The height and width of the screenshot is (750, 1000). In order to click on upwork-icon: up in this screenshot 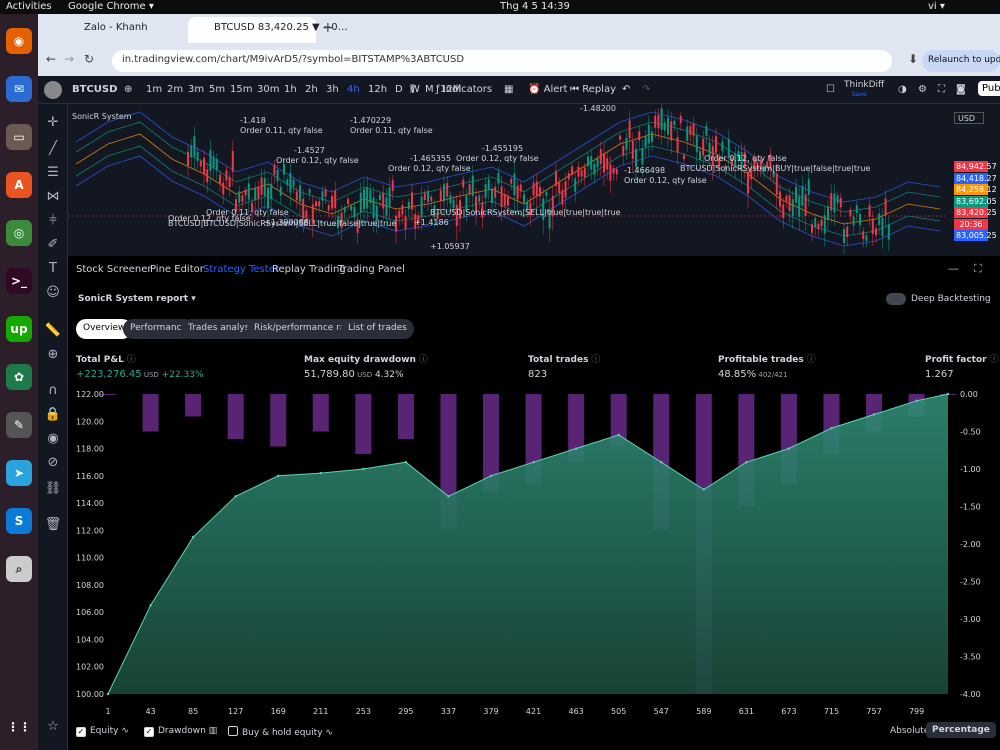, I will do `click(19, 329)`.